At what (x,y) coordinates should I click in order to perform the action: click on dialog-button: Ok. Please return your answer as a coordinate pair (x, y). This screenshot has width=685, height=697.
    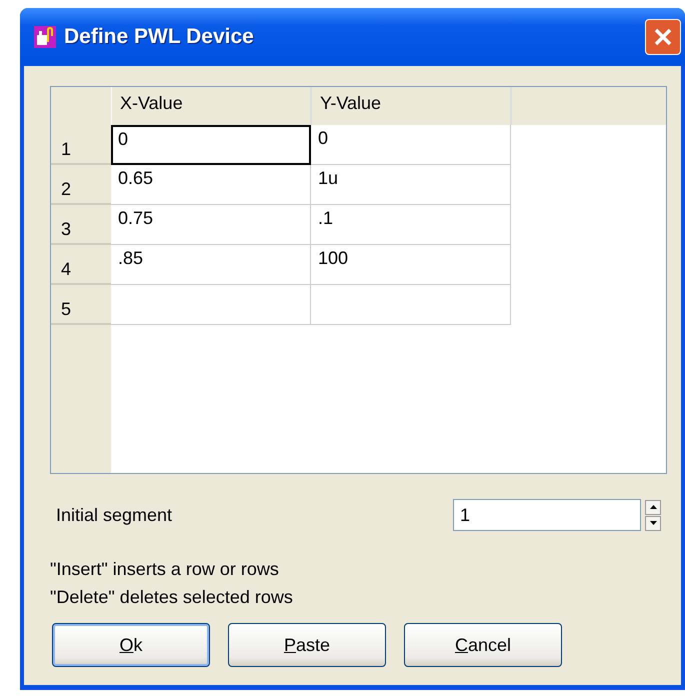
    Looking at the image, I should click on (131, 645).